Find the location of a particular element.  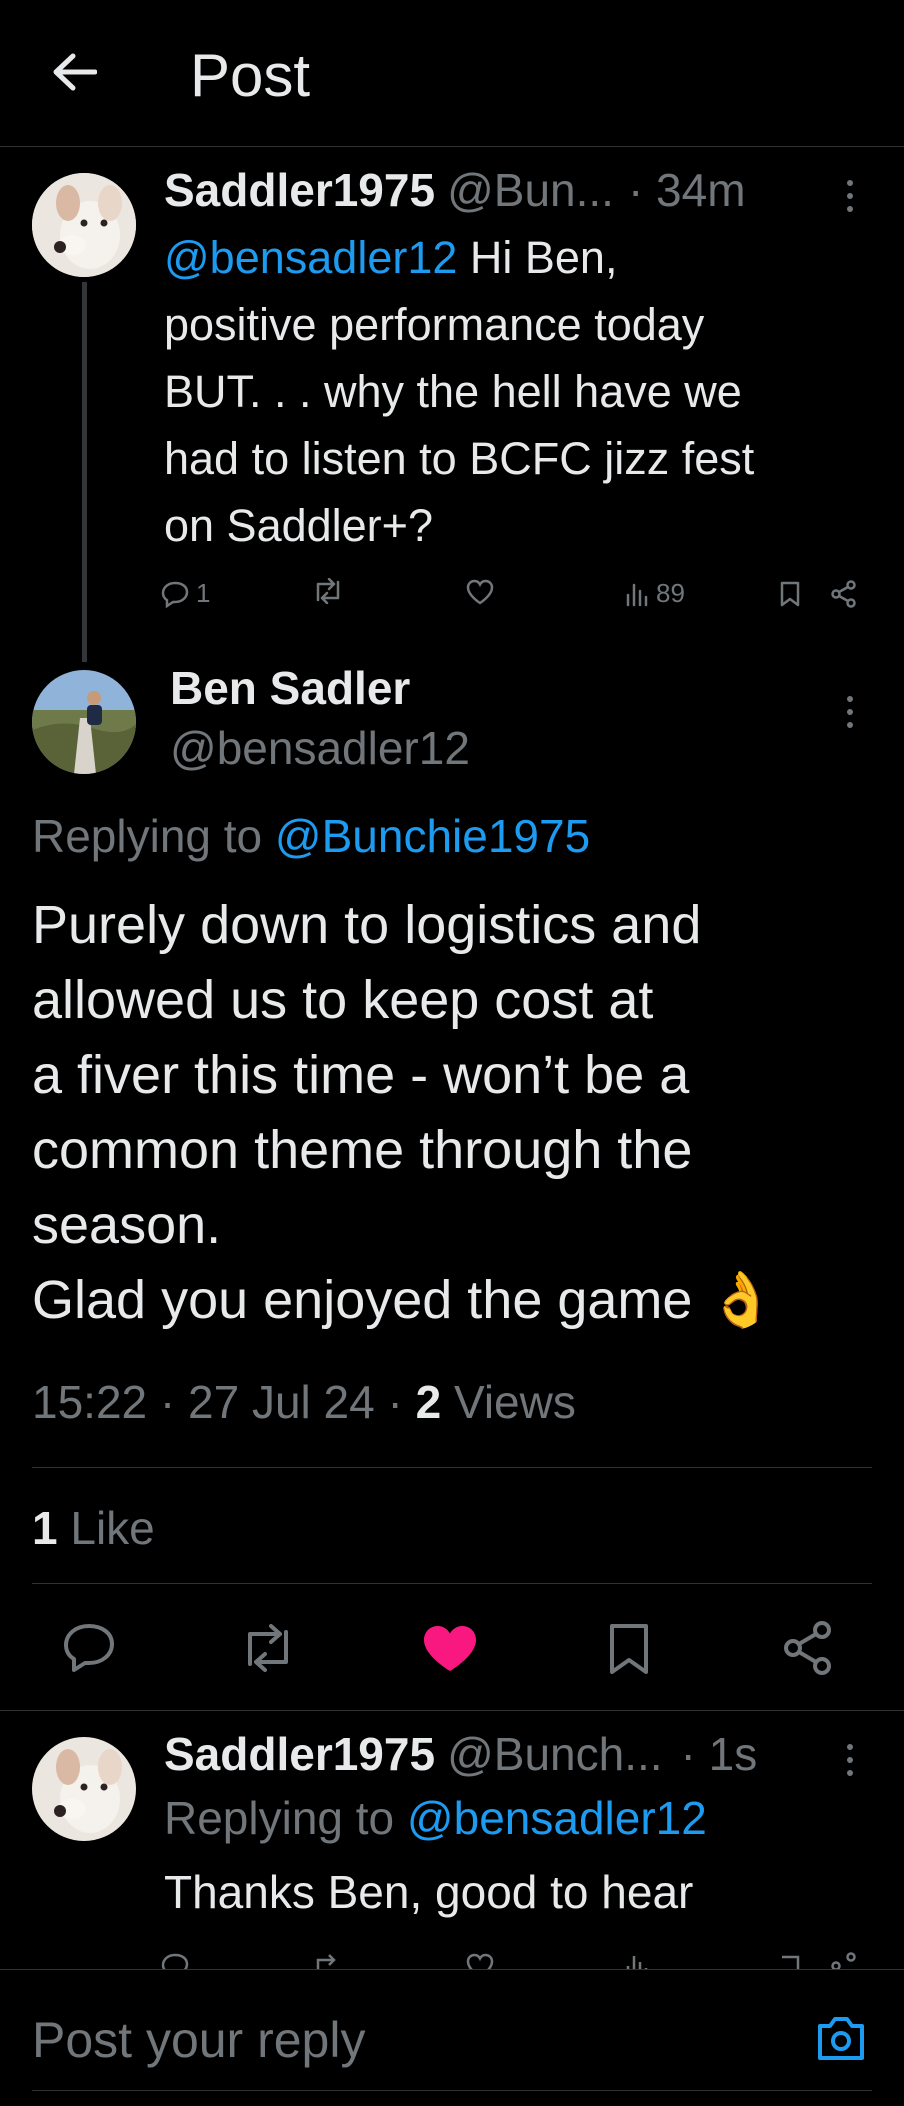

camera-button is located at coordinates (841, 2040).